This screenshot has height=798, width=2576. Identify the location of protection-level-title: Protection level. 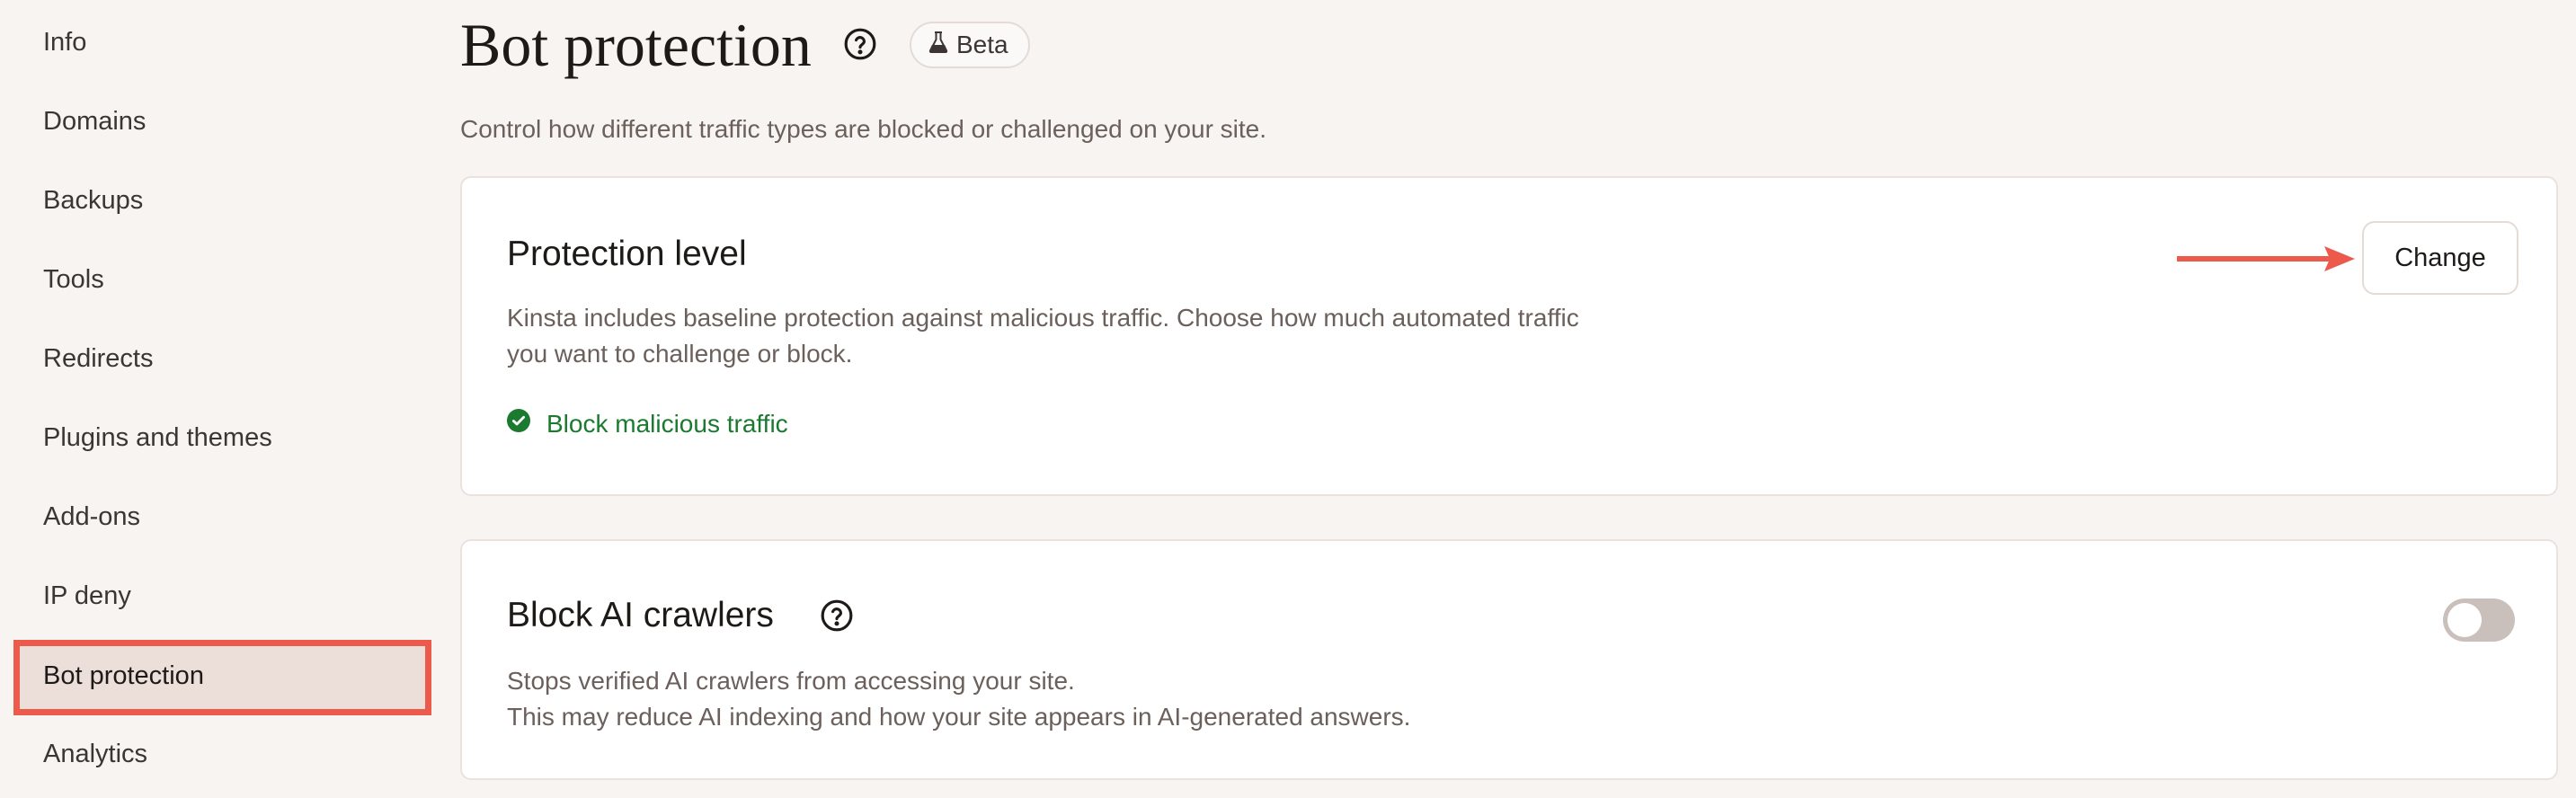
(627, 254).